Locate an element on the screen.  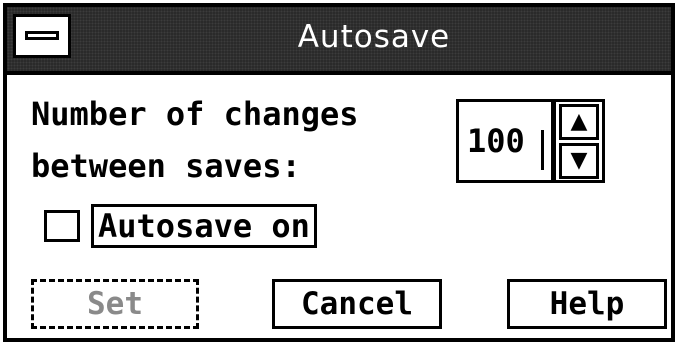
system-menu-icon is located at coordinates (42, 36).